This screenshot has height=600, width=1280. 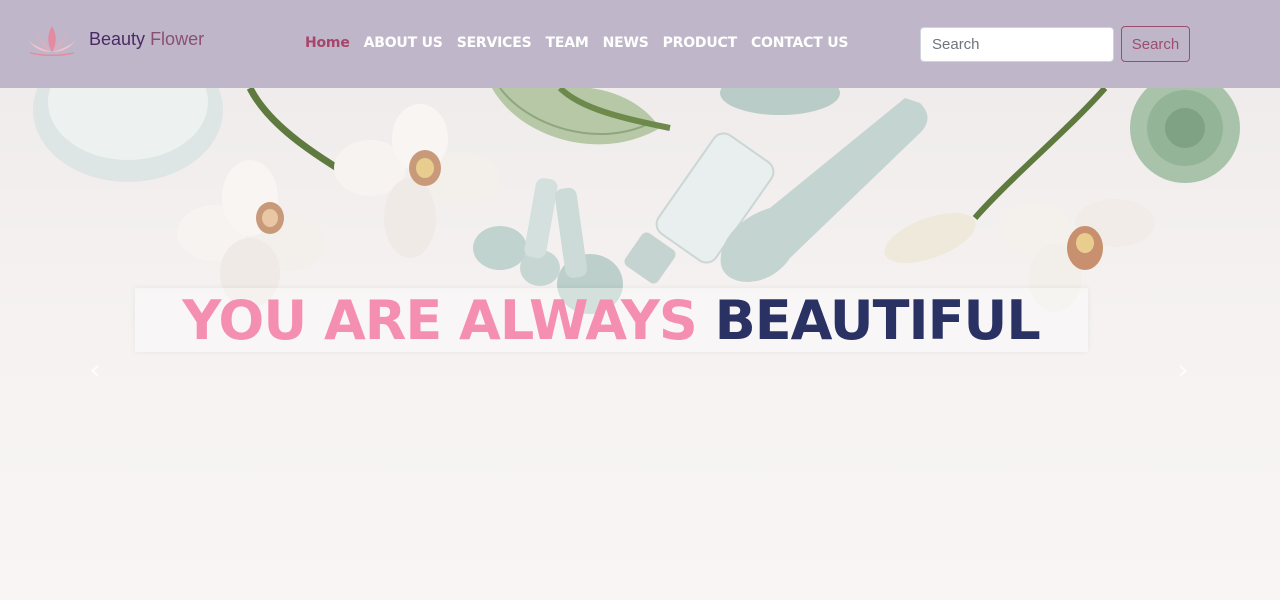 I want to click on lotus-icon, so click(x=52, y=41).